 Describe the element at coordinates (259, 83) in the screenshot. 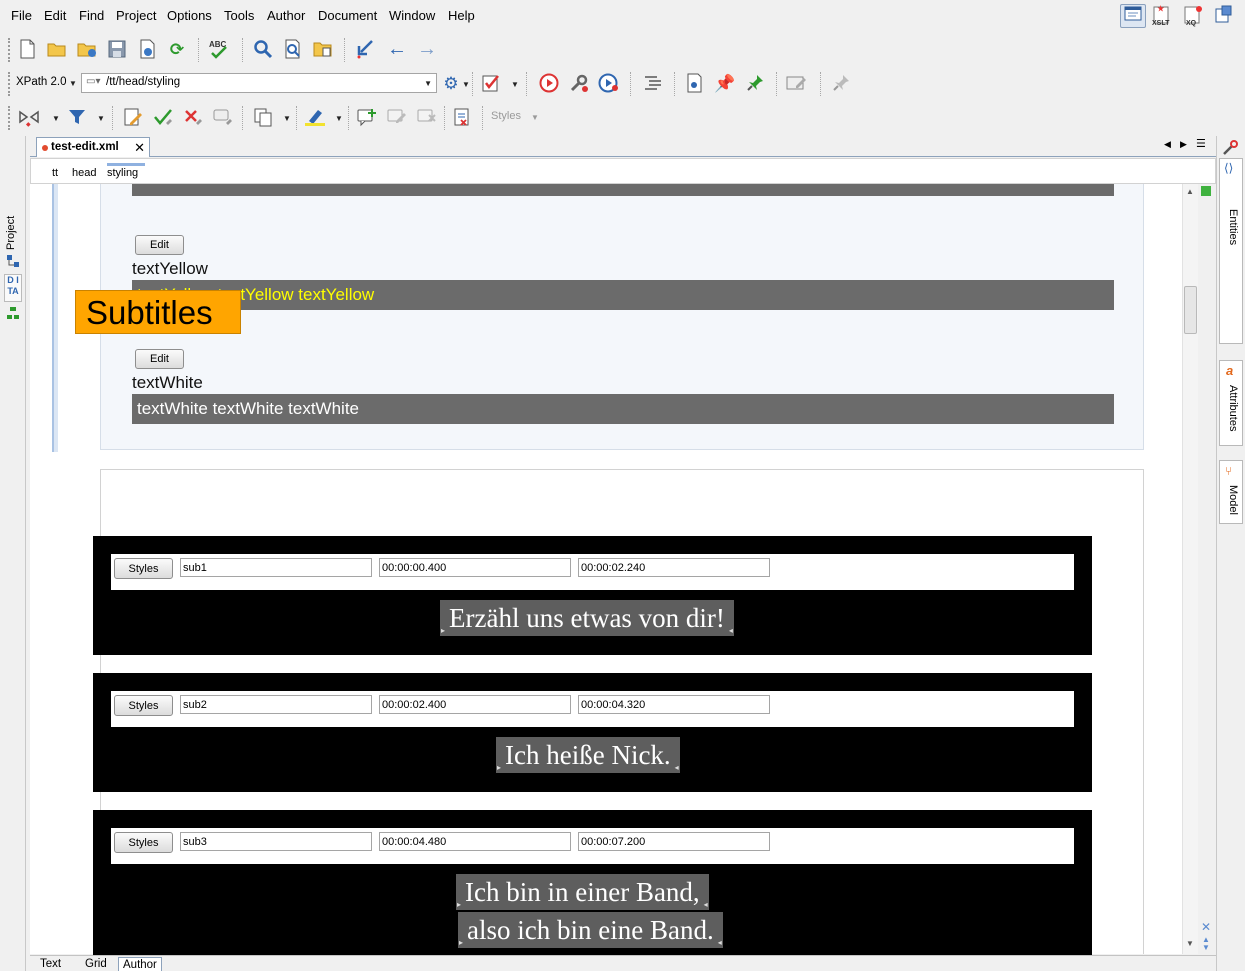

I see `xpath-input: ▭▾ /tt/head/styling ▼` at that location.